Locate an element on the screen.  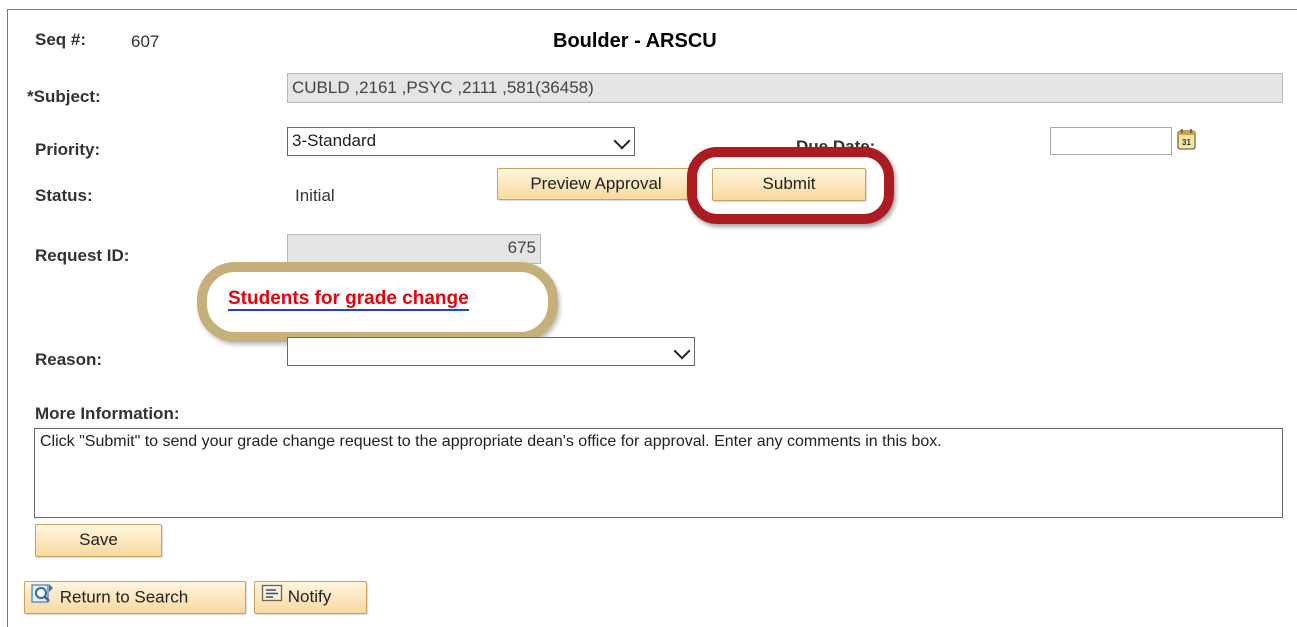
return-to-search-button: Return to Search is located at coordinates (135, 597).